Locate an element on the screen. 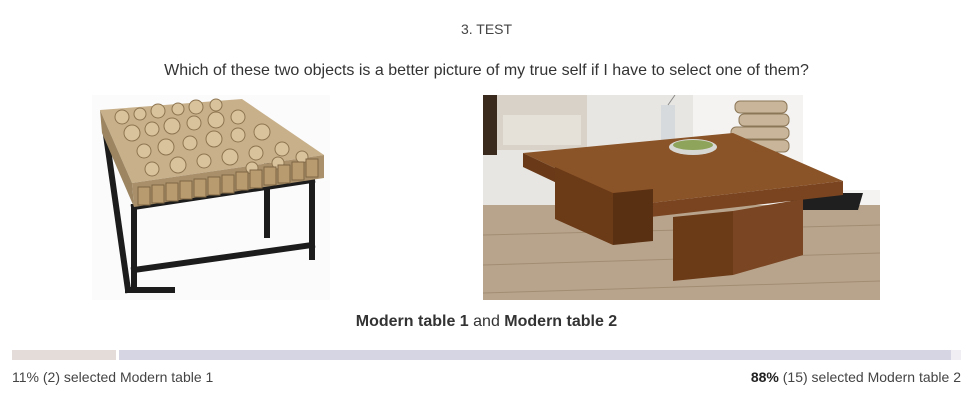 The height and width of the screenshot is (402, 973). result-1-count: (2) is located at coordinates (51, 377).